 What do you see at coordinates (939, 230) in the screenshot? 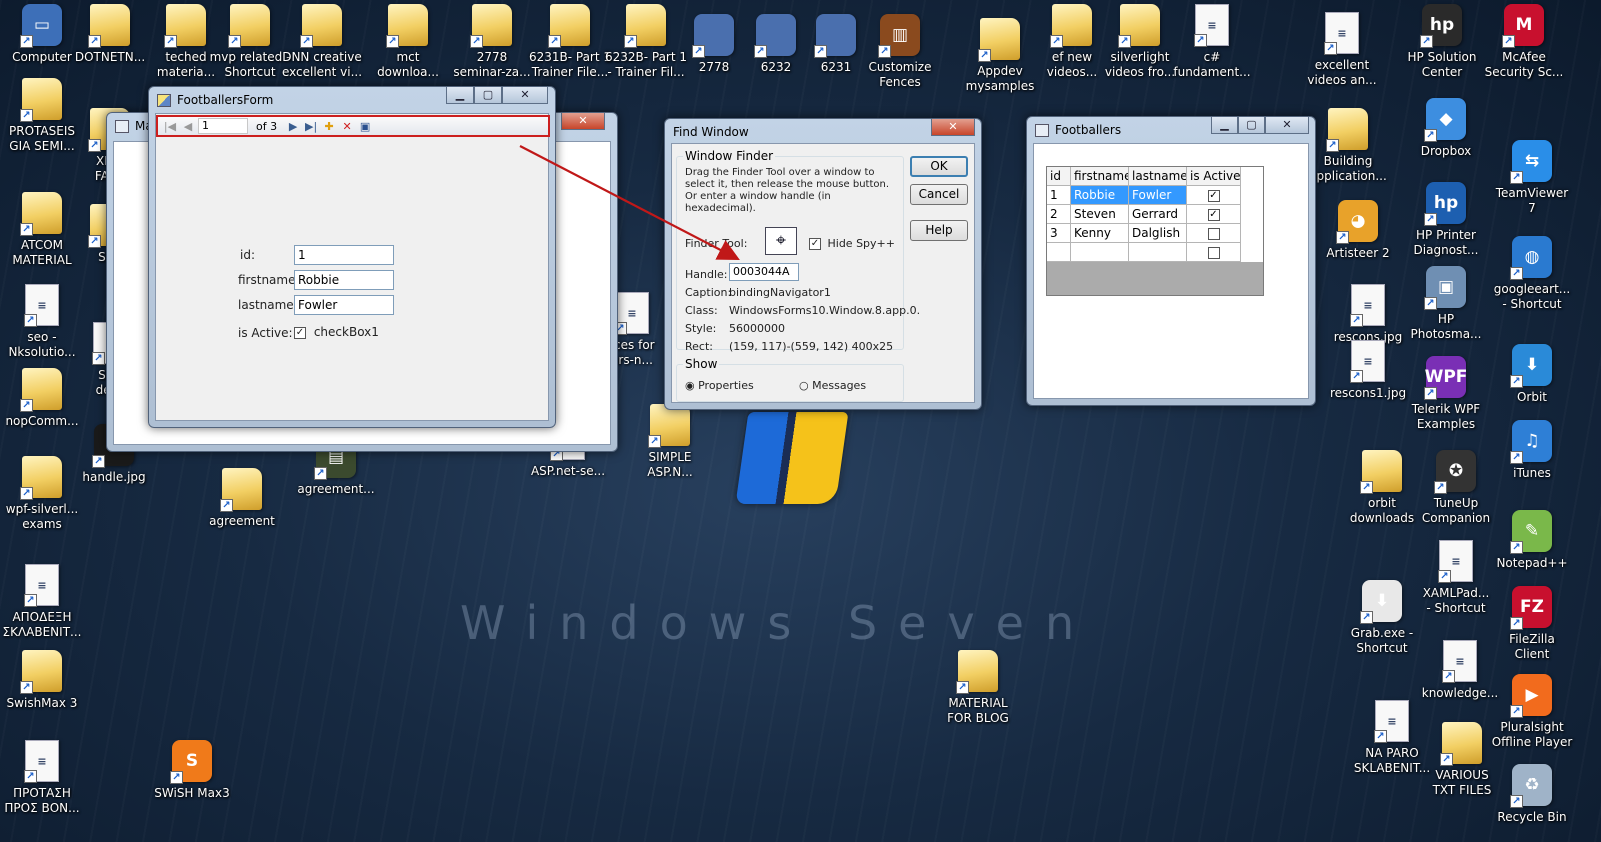
I see `help-button: Help` at bounding box center [939, 230].